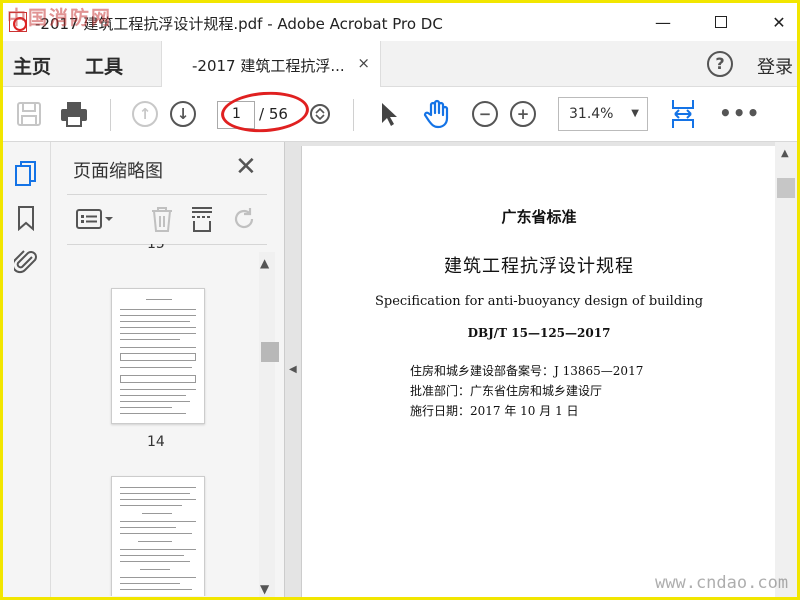 The width and height of the screenshot is (800, 600). I want to click on maximize-icon, so click(721, 22).